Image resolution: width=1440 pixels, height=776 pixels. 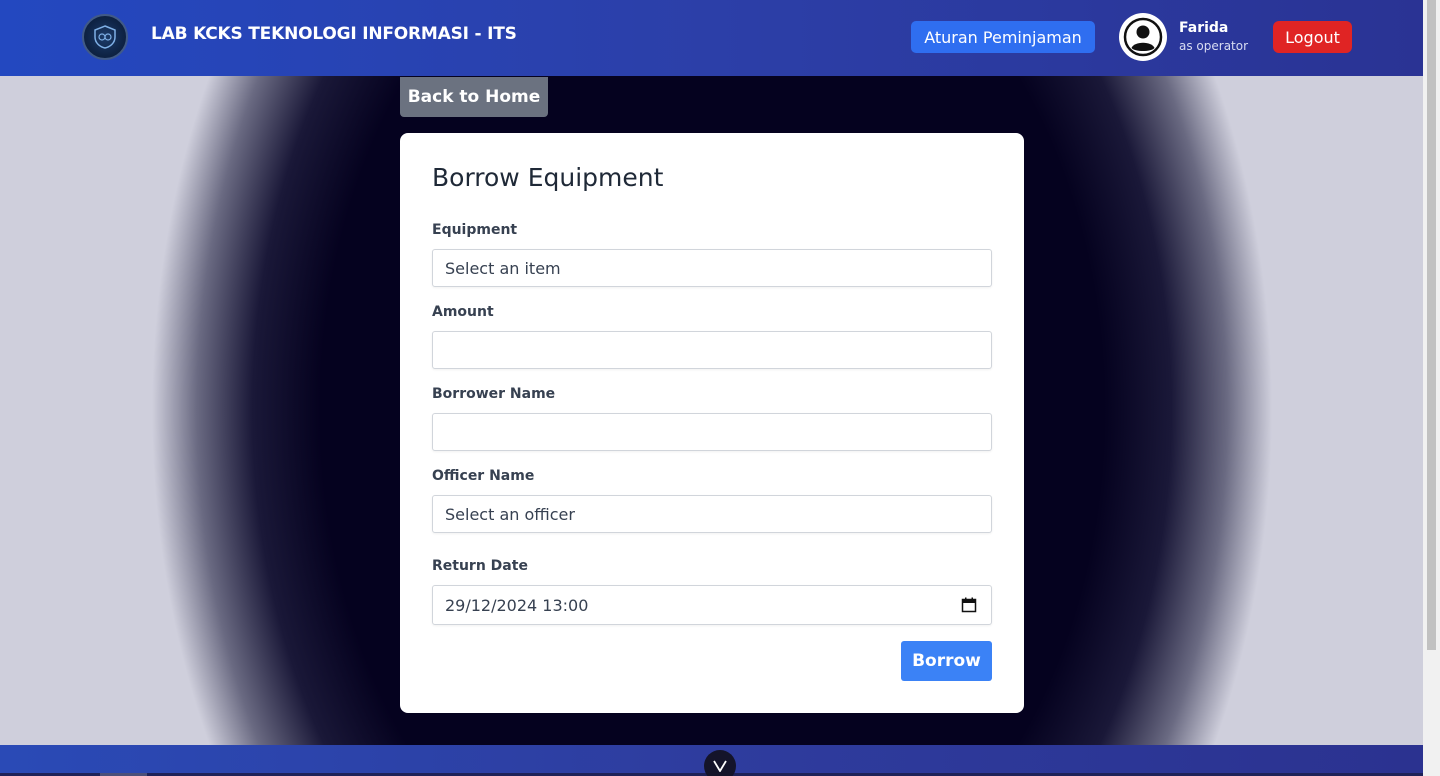 What do you see at coordinates (1312, 37) in the screenshot?
I see `logout-button: Logout` at bounding box center [1312, 37].